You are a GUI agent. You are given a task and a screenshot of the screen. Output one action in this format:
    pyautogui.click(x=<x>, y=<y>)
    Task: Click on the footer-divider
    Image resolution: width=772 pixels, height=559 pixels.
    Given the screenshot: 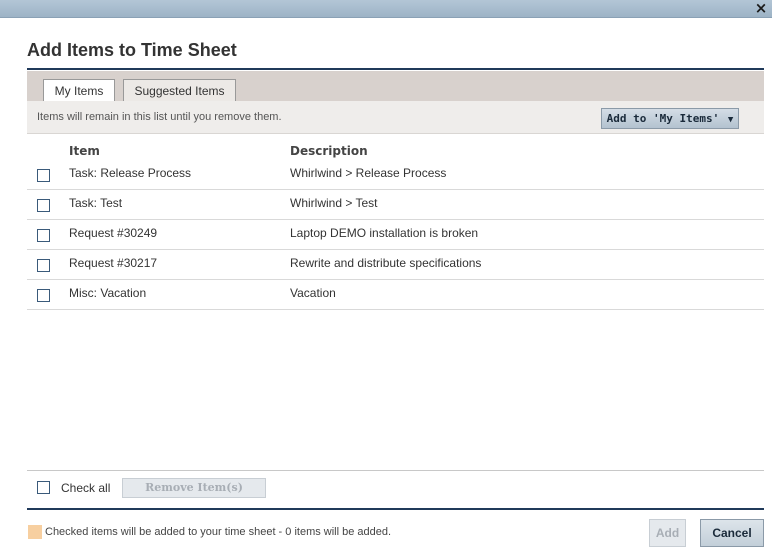 What is the action you would take?
    pyautogui.click(x=395, y=509)
    